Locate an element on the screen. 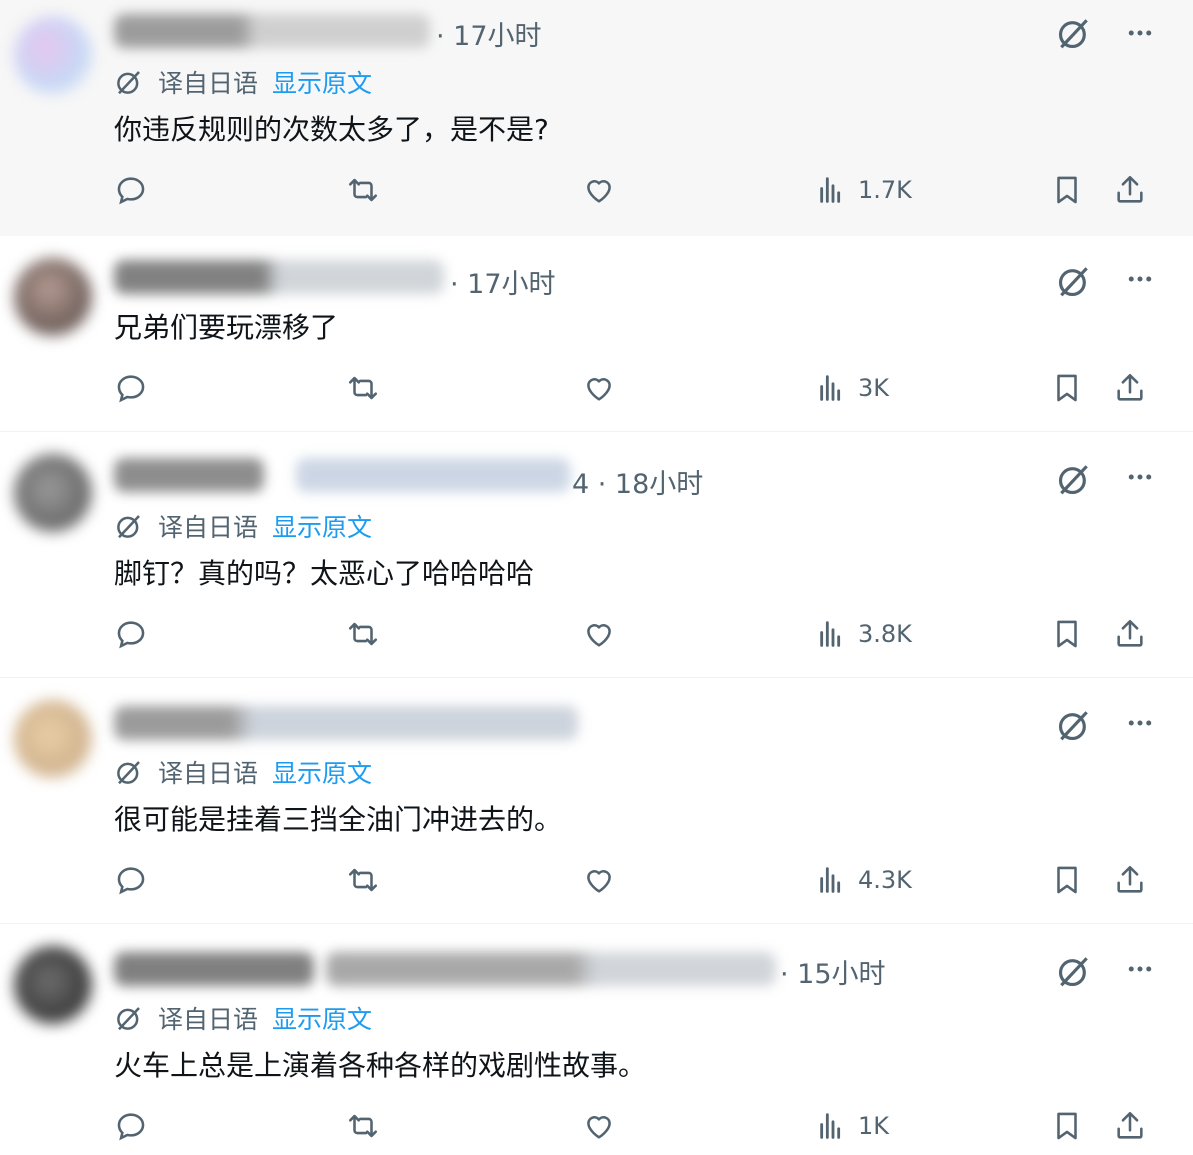  post-text: 火车上总是上演着各种各样的戏剧性故事。 is located at coordinates (380, 1065).